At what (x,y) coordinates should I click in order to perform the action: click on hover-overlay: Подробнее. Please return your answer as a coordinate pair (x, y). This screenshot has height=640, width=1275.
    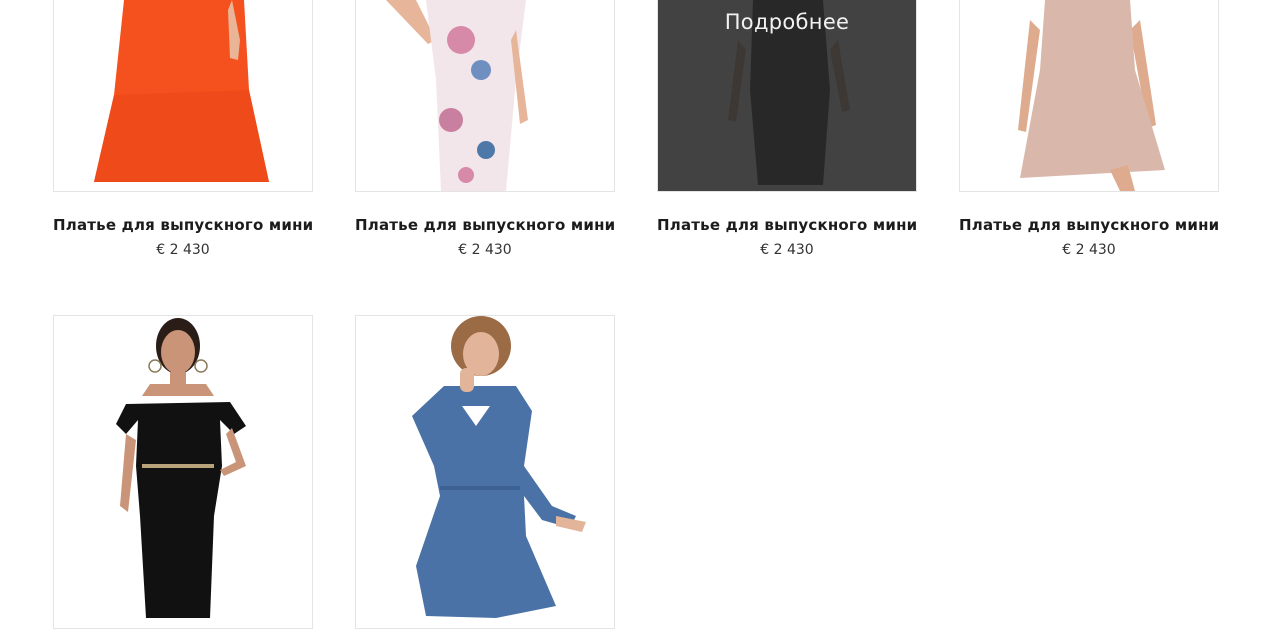
    Looking at the image, I should click on (787, 95).